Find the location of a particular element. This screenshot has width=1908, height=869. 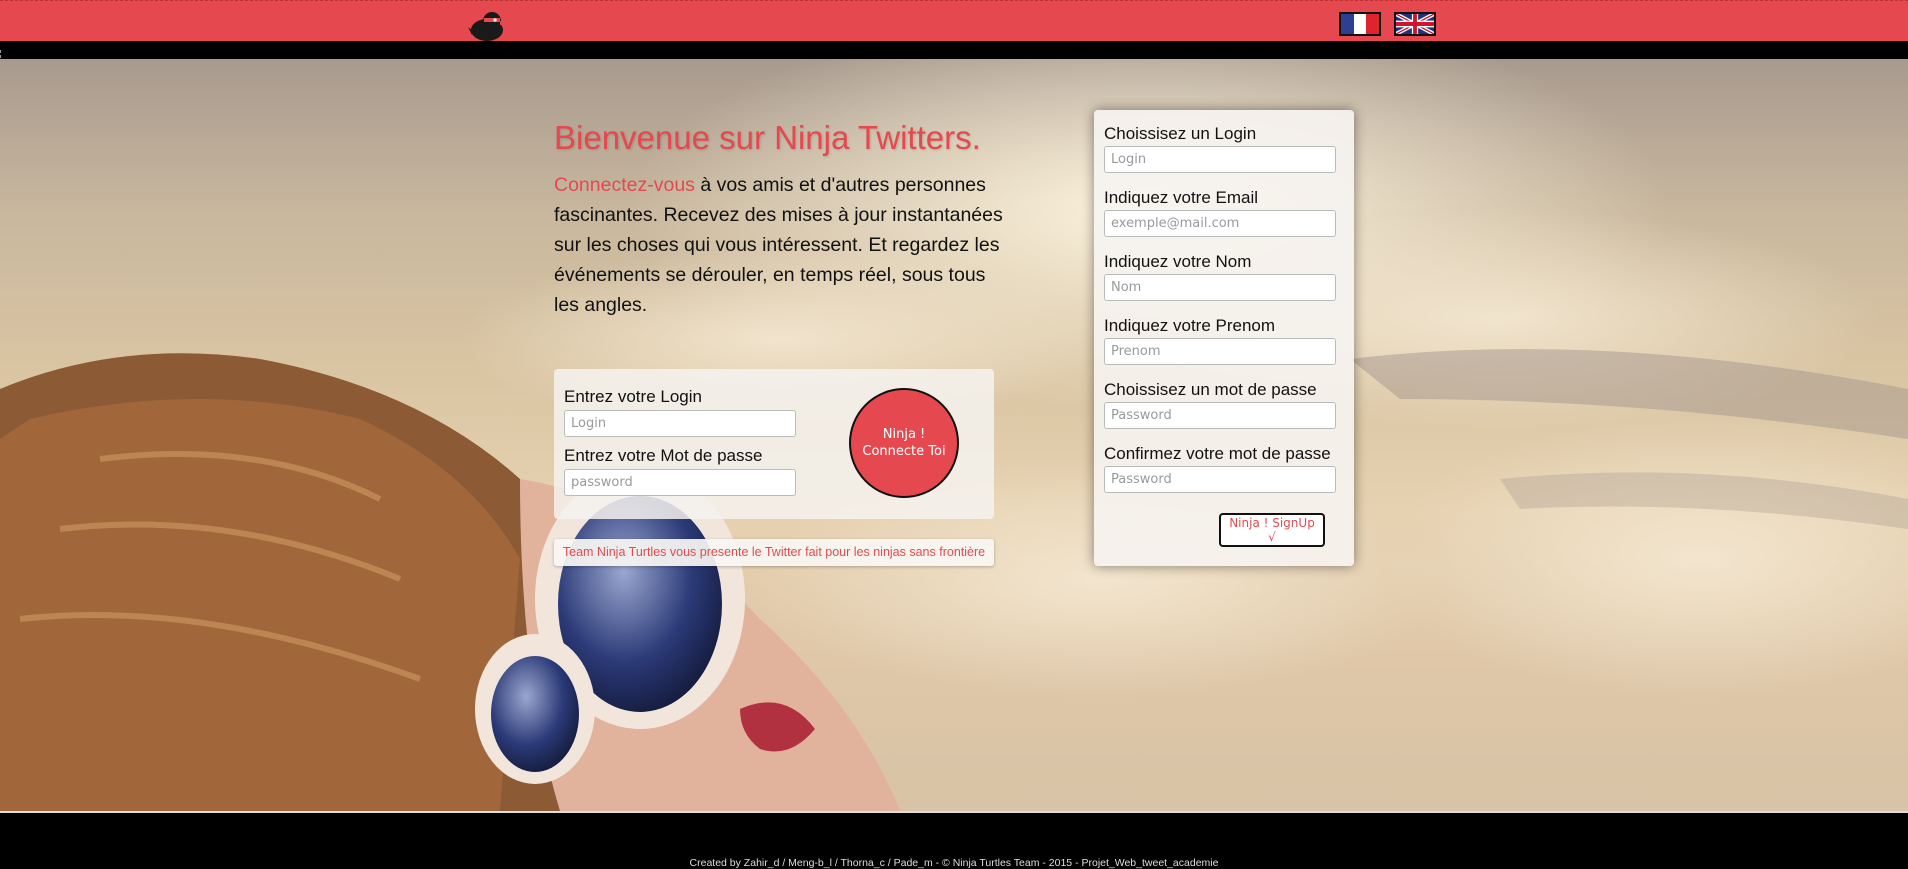

signup-lastname-label: Indiquez votre Nom is located at coordinates (1178, 261).